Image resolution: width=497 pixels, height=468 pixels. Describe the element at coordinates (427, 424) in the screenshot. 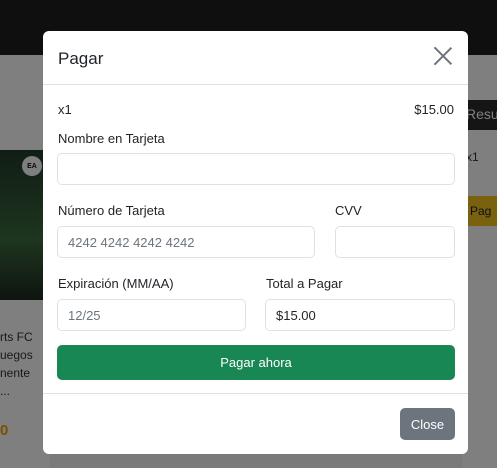

I see `close-button: Close` at that location.